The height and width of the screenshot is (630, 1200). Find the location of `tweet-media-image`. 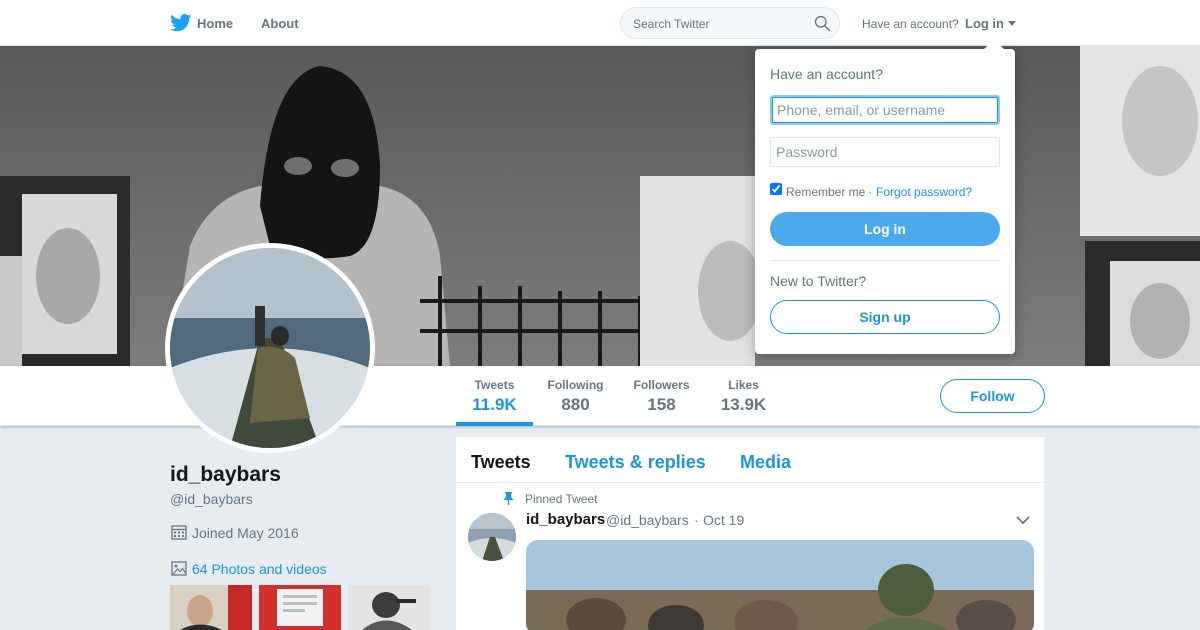

tweet-media-image is located at coordinates (780, 585).